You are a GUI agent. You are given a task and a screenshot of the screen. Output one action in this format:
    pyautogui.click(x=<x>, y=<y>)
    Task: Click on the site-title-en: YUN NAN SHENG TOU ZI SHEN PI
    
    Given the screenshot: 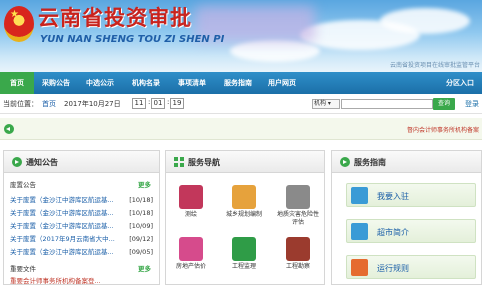 What is the action you would take?
    pyautogui.click(x=132, y=39)
    